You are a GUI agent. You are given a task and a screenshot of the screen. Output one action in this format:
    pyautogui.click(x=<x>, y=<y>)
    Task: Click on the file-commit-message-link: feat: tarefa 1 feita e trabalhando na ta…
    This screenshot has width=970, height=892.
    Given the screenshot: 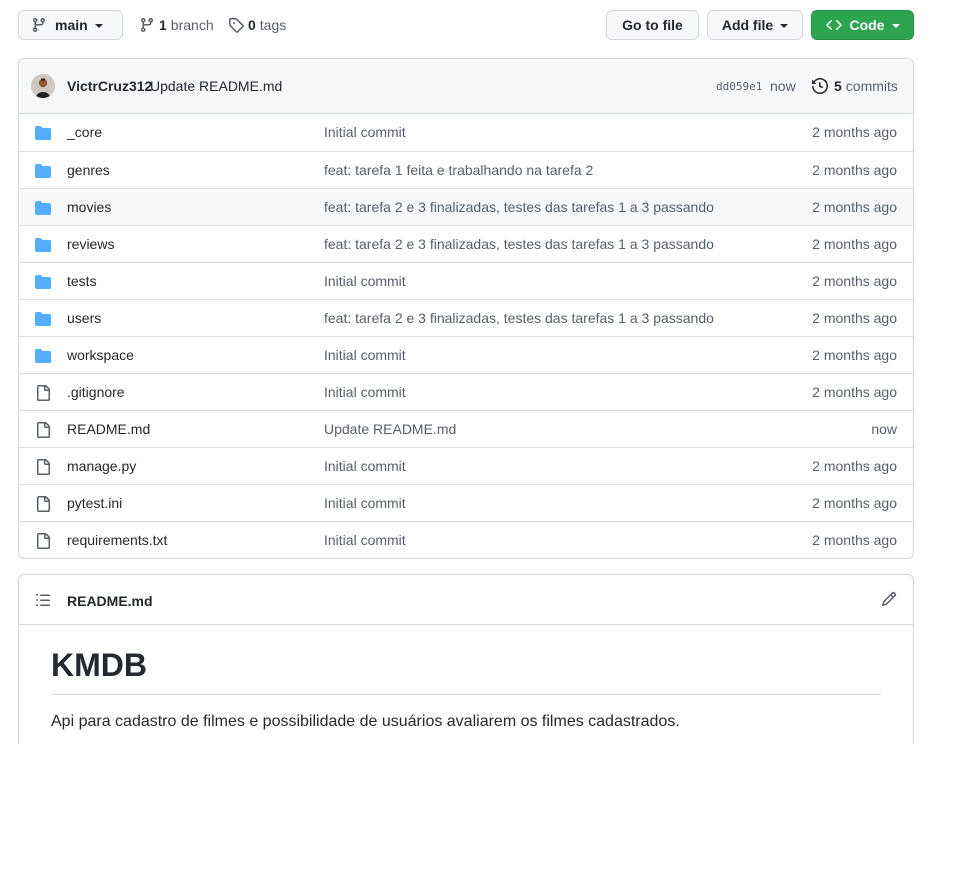 What is the action you would take?
    pyautogui.click(x=458, y=170)
    